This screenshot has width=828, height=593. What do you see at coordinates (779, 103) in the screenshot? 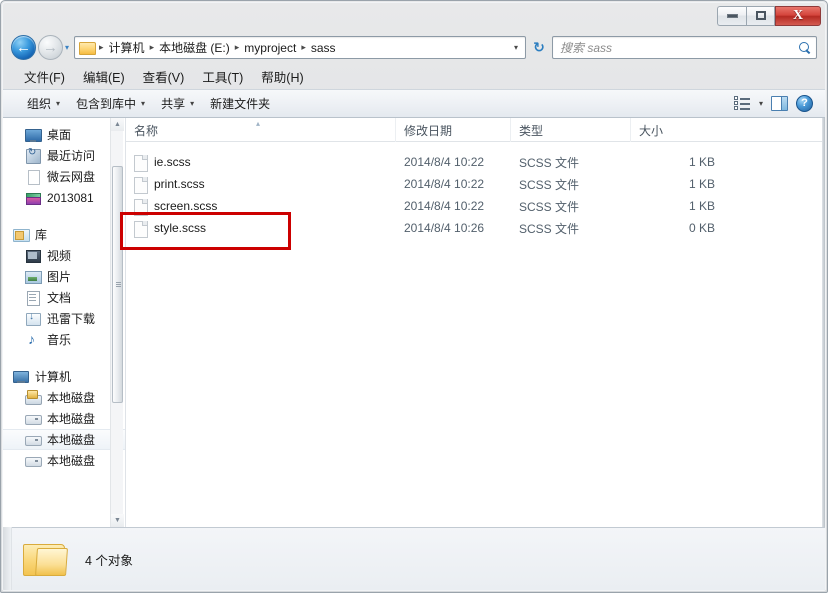
I see `preview-pane-icon` at bounding box center [779, 103].